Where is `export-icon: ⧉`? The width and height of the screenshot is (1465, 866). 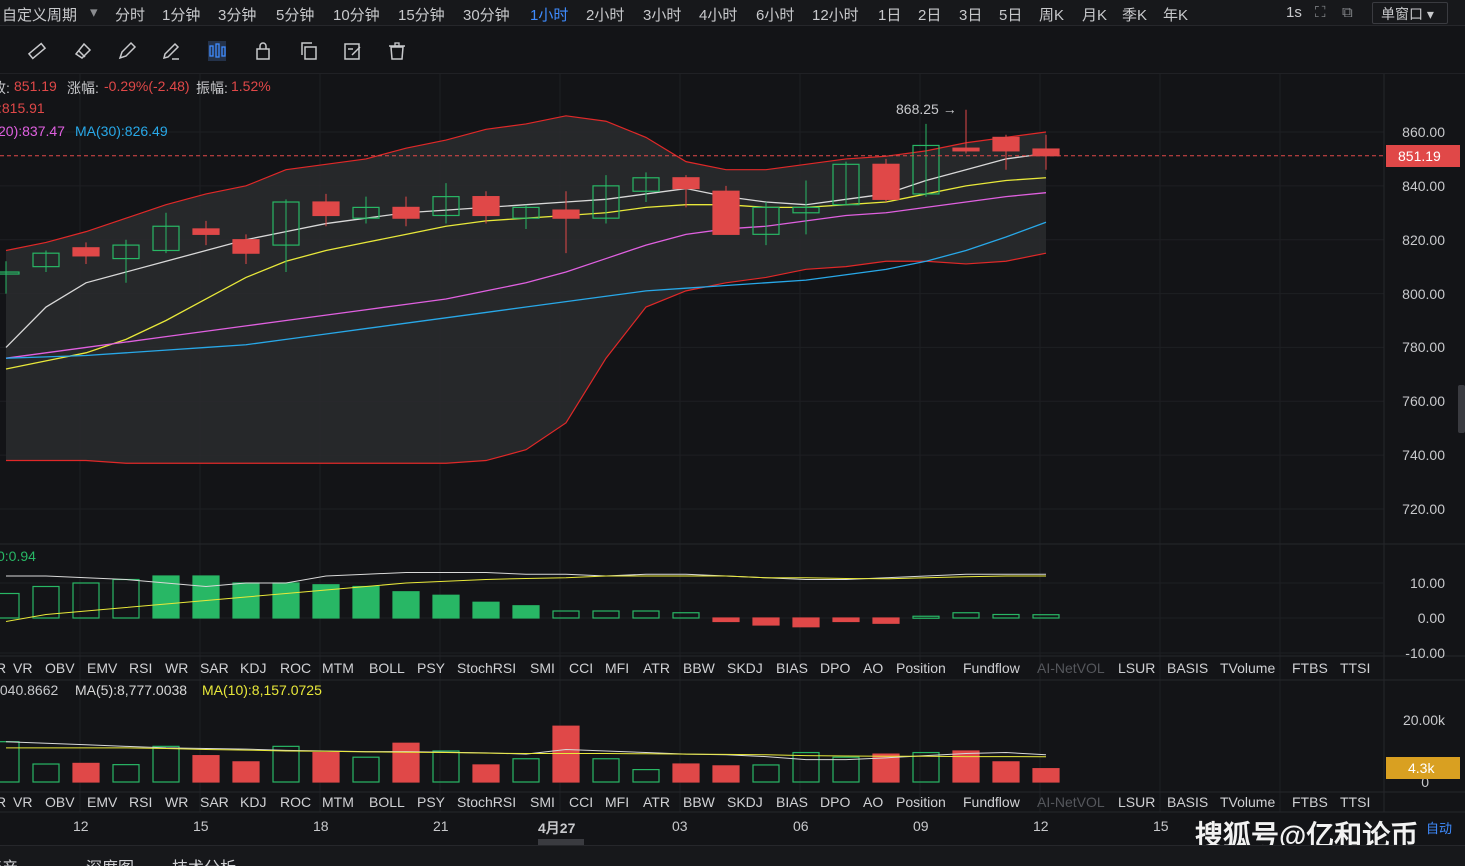
export-icon: ⧉ is located at coordinates (1347, 12).